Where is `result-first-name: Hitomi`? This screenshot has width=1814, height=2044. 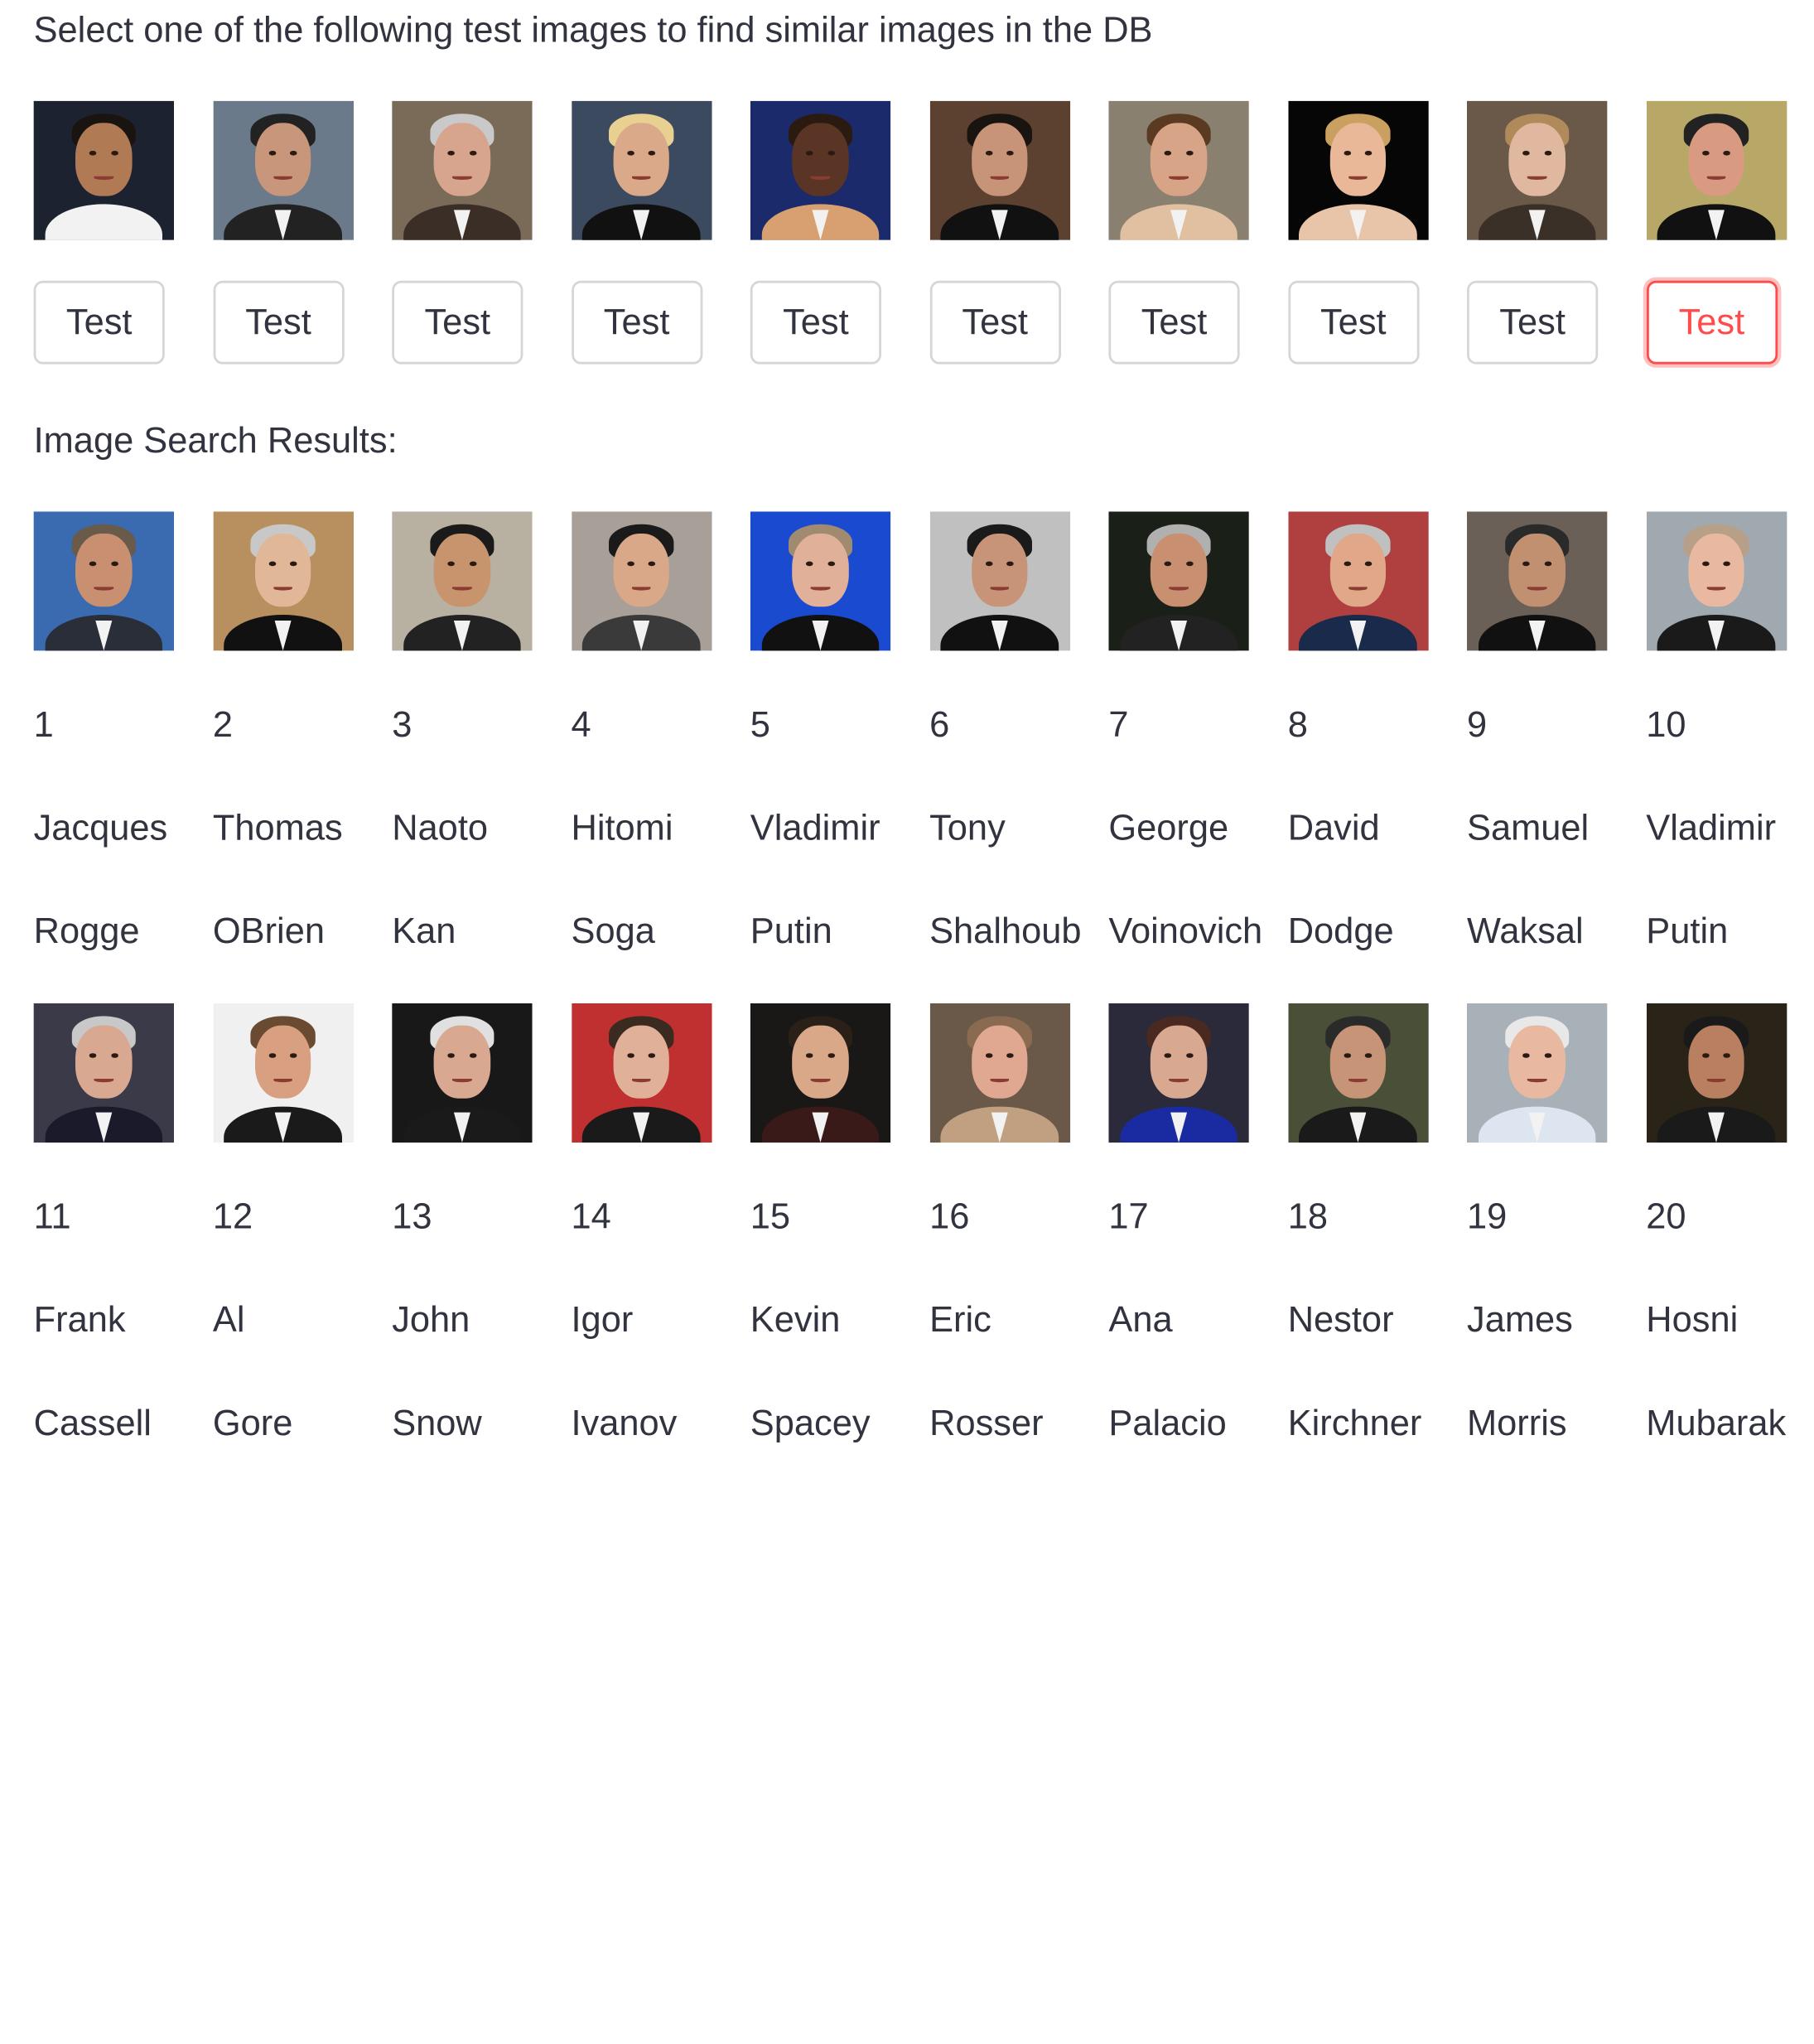 result-first-name: Hitomi is located at coordinates (622, 827).